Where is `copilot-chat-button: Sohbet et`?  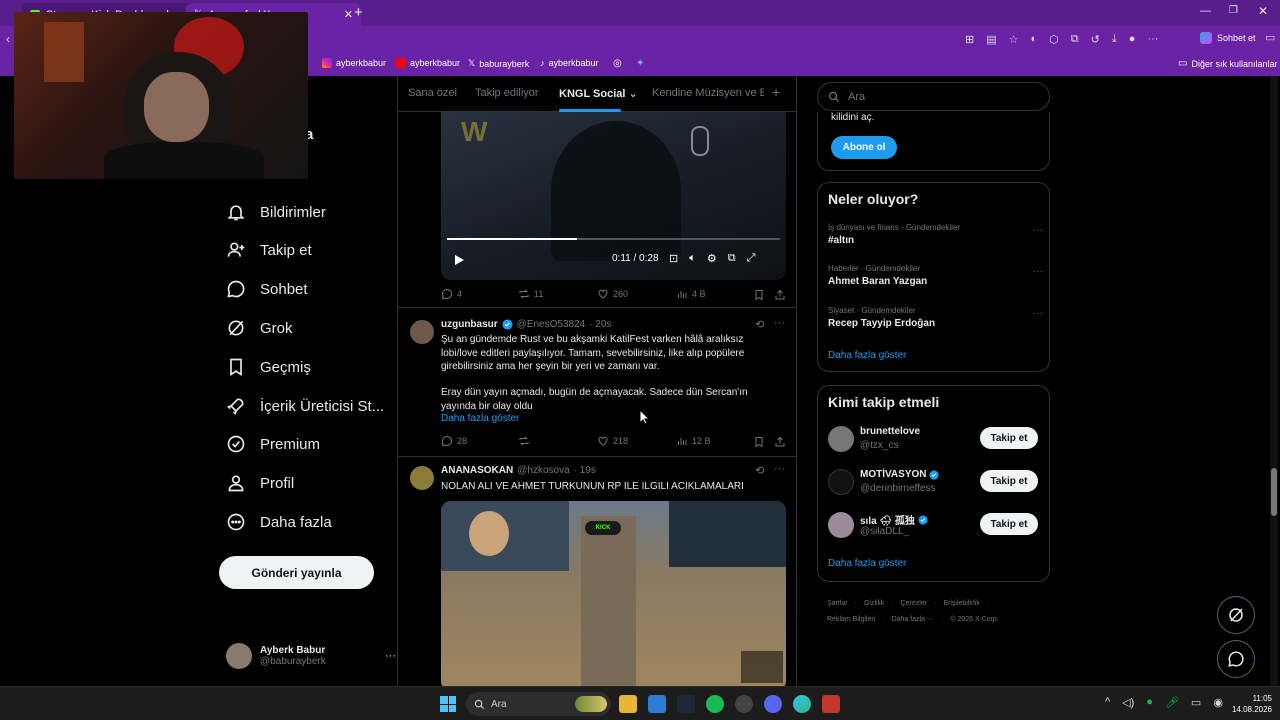
copilot-chat-button: Sohbet et is located at coordinates (1228, 38).